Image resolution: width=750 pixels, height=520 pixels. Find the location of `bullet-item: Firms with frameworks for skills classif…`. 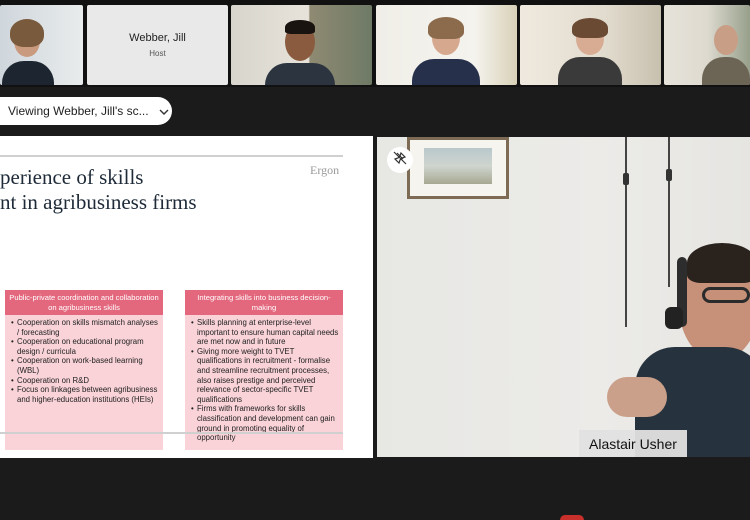

bullet-item: Firms with frameworks for skills classif… is located at coordinates (265, 423).